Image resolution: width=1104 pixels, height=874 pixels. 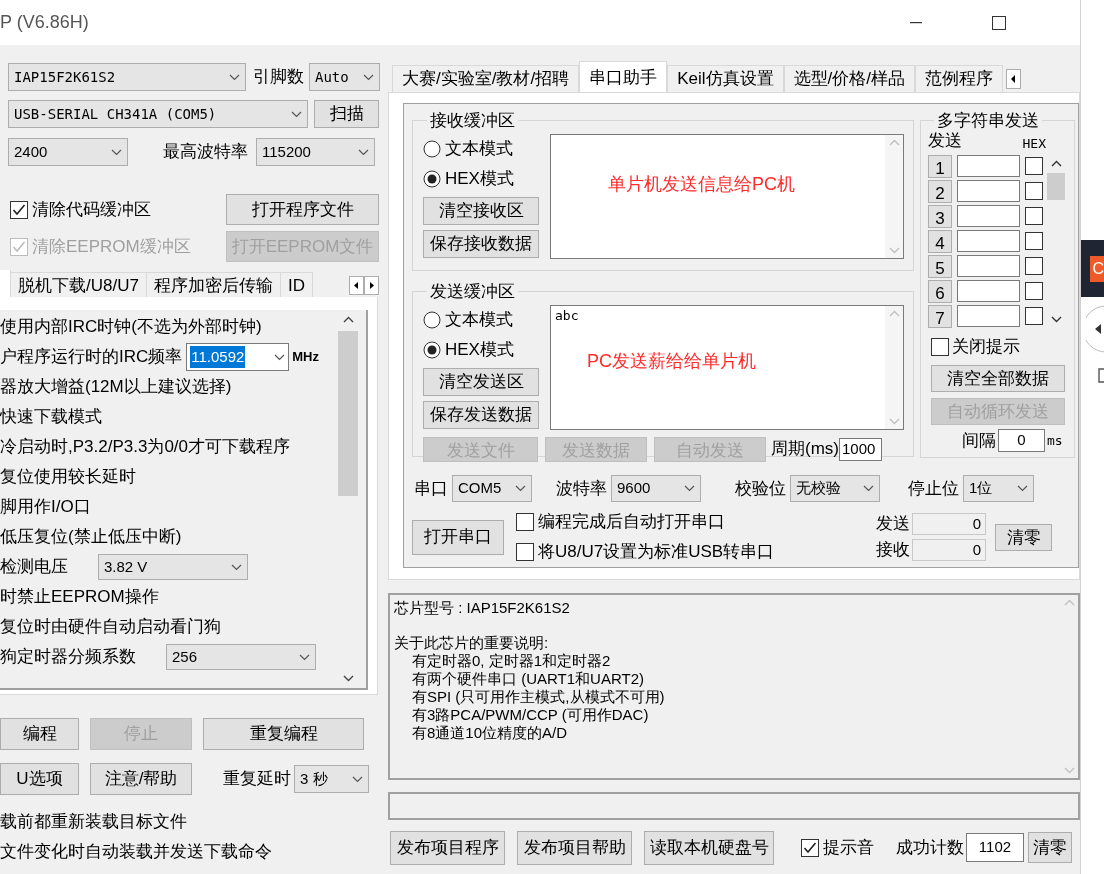 I want to click on dropdown: COM5, so click(x=492, y=488).